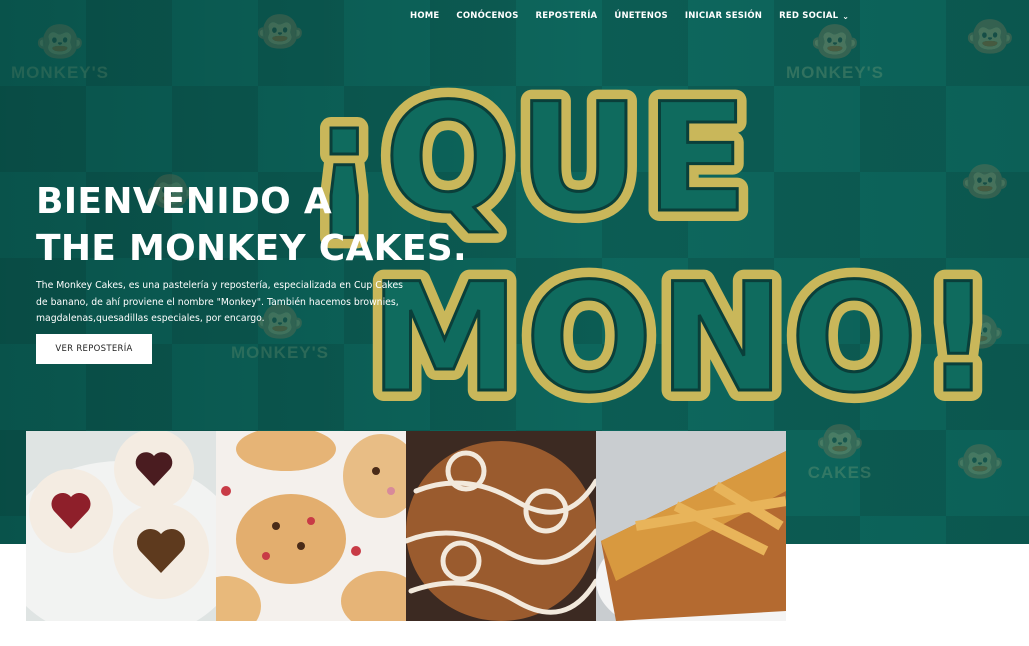 The height and width of the screenshot is (646, 1029). I want to click on nav-home: HOME, so click(424, 16).